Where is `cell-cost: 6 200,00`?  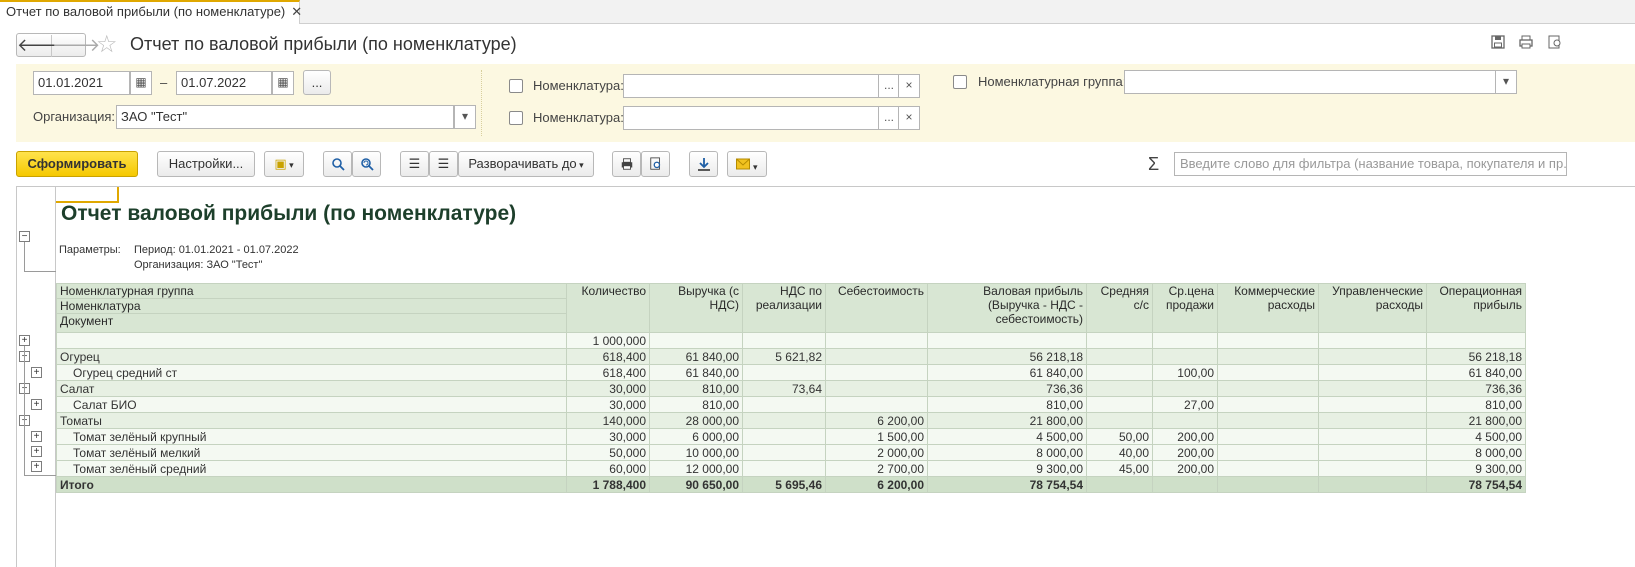
cell-cost: 6 200,00 is located at coordinates (876, 420).